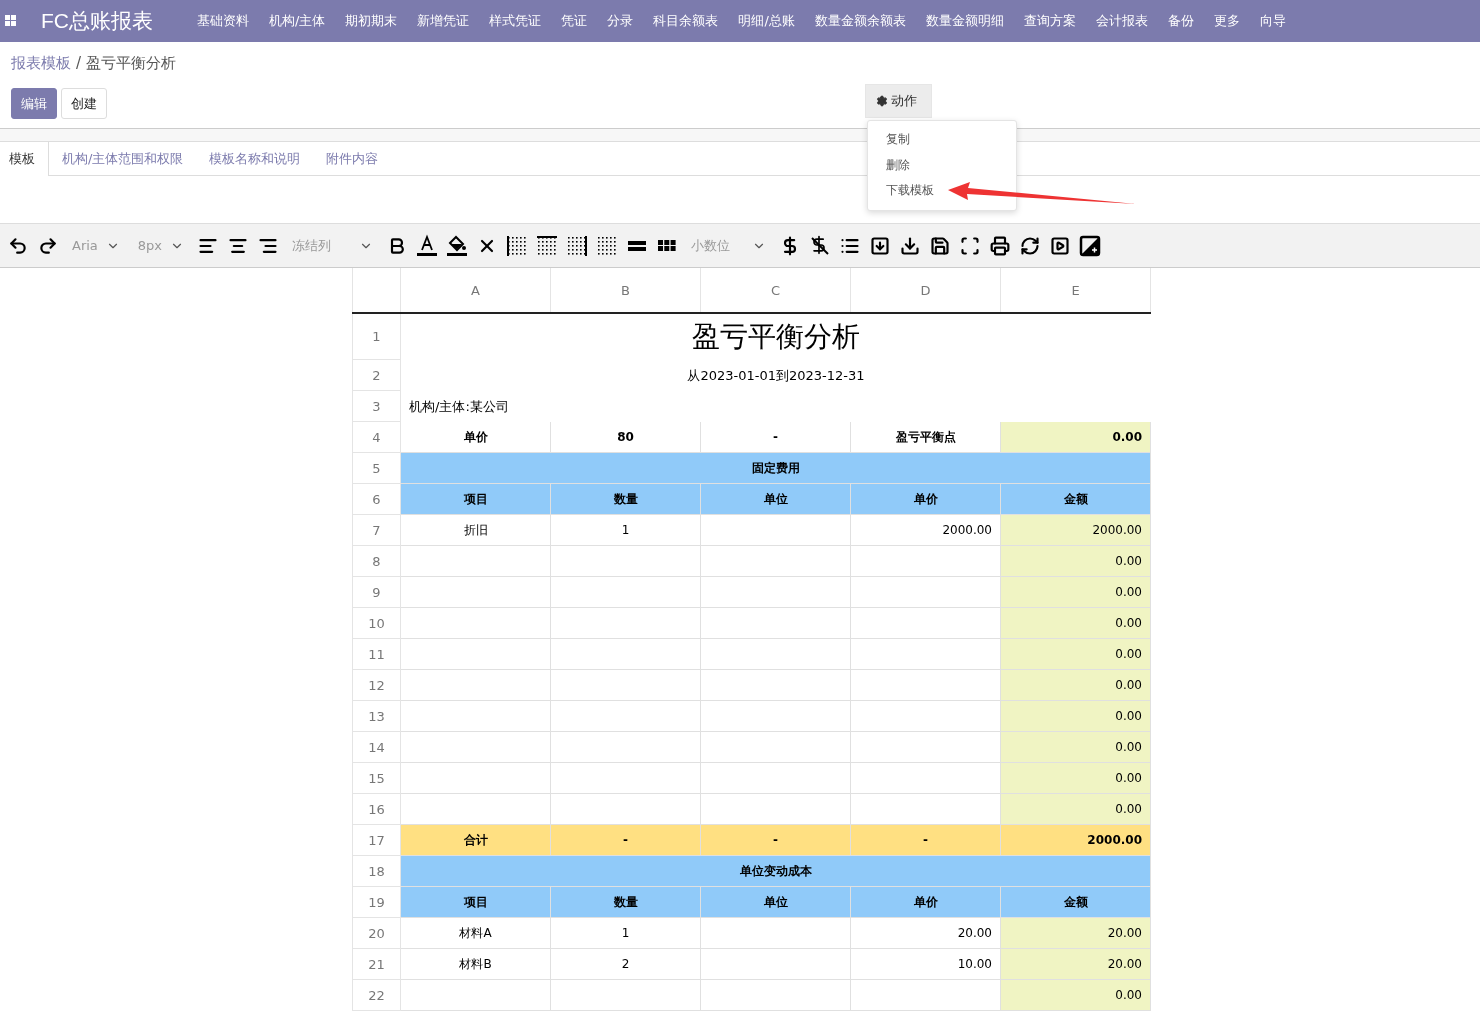  Describe the element at coordinates (97, 21) in the screenshot. I see `app-title: FC总账报表` at that location.